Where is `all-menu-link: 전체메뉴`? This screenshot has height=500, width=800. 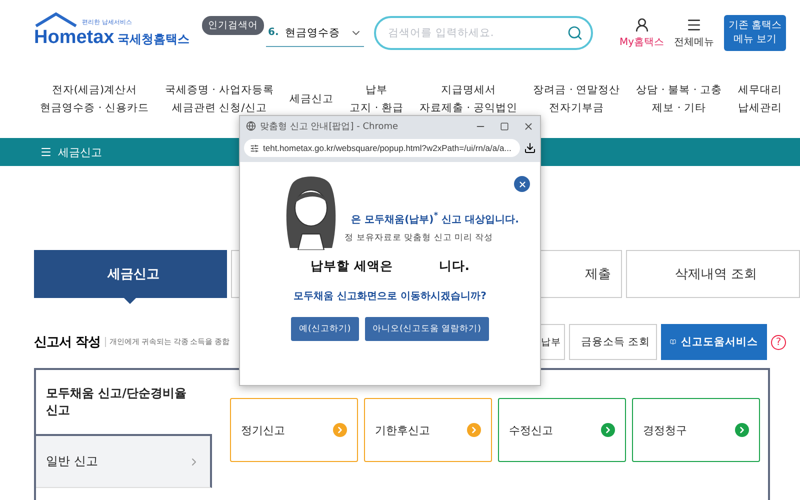
all-menu-link: 전체메뉴 is located at coordinates (694, 33).